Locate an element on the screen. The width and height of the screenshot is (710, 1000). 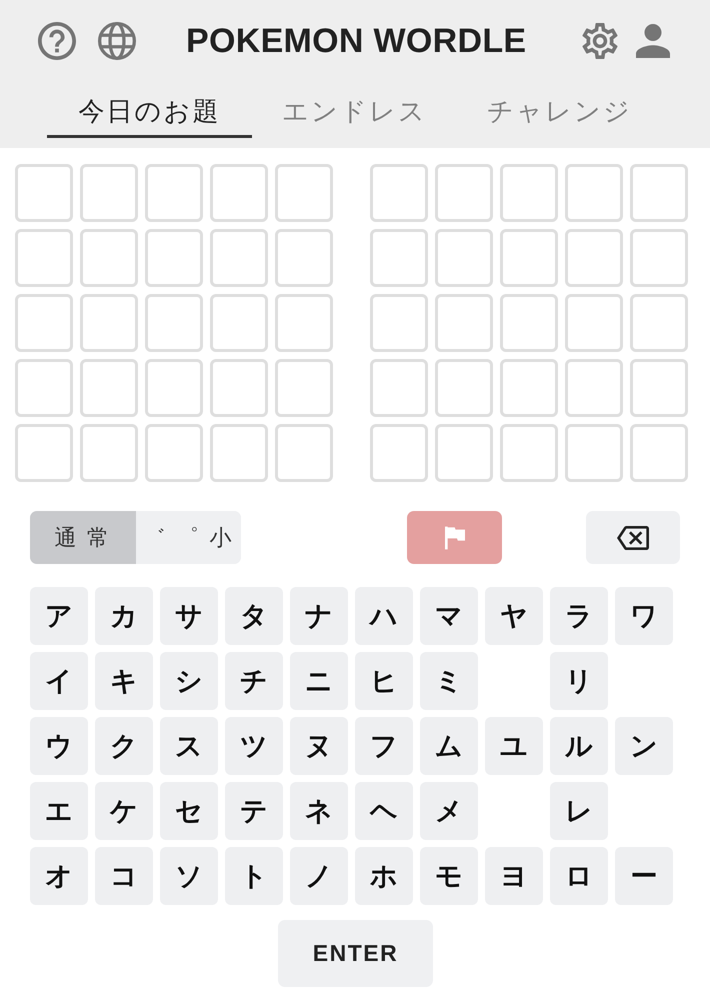
kana-key: ム is located at coordinates (449, 746).